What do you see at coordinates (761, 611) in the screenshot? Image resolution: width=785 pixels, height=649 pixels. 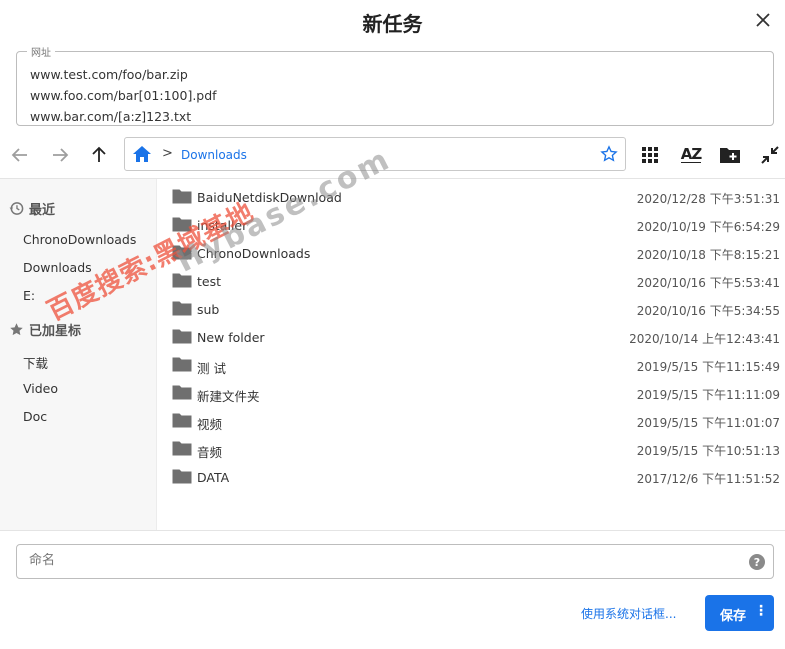 I see `more-options-icon: ⋮` at bounding box center [761, 611].